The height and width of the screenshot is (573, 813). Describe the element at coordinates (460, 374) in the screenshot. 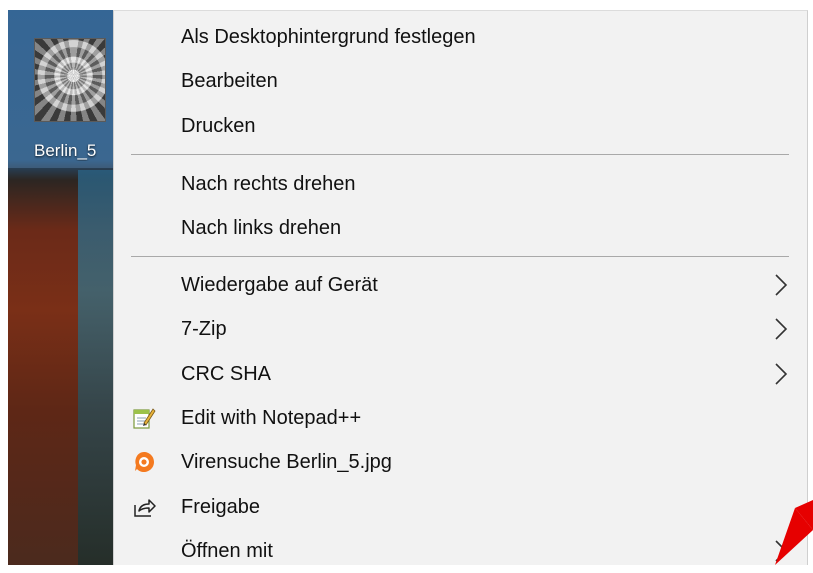

I see `menu-item-crc-sha: CRC SHA` at that location.